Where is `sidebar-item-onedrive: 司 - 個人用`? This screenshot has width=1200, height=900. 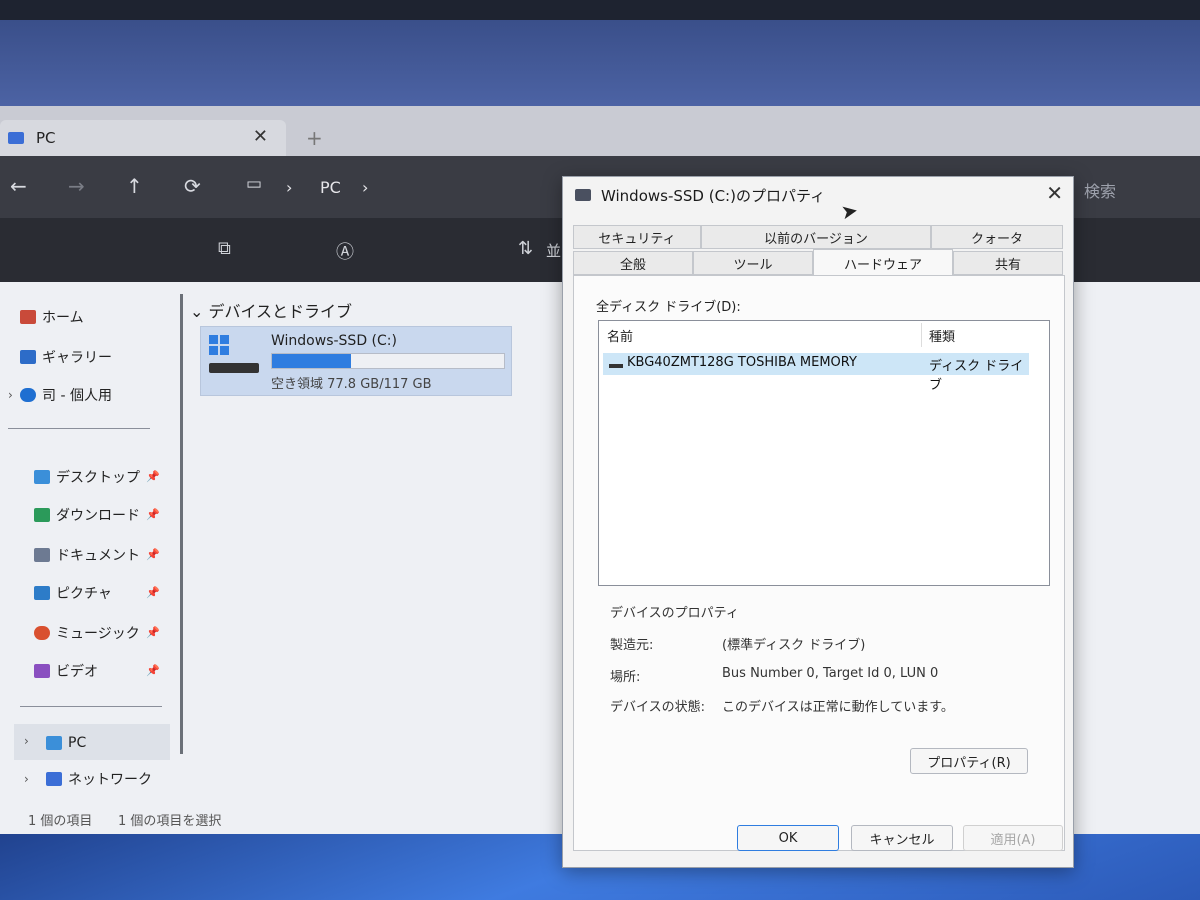
sidebar-item-onedrive: 司 - 個人用 is located at coordinates (66, 395).